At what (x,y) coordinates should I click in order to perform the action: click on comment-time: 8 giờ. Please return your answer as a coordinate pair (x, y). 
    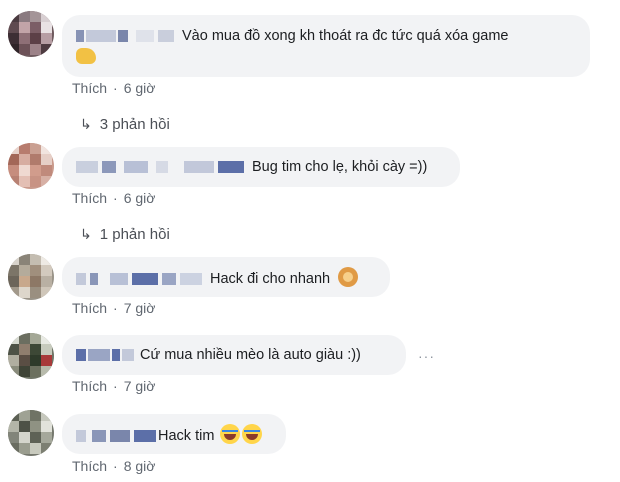
    Looking at the image, I should click on (140, 466).